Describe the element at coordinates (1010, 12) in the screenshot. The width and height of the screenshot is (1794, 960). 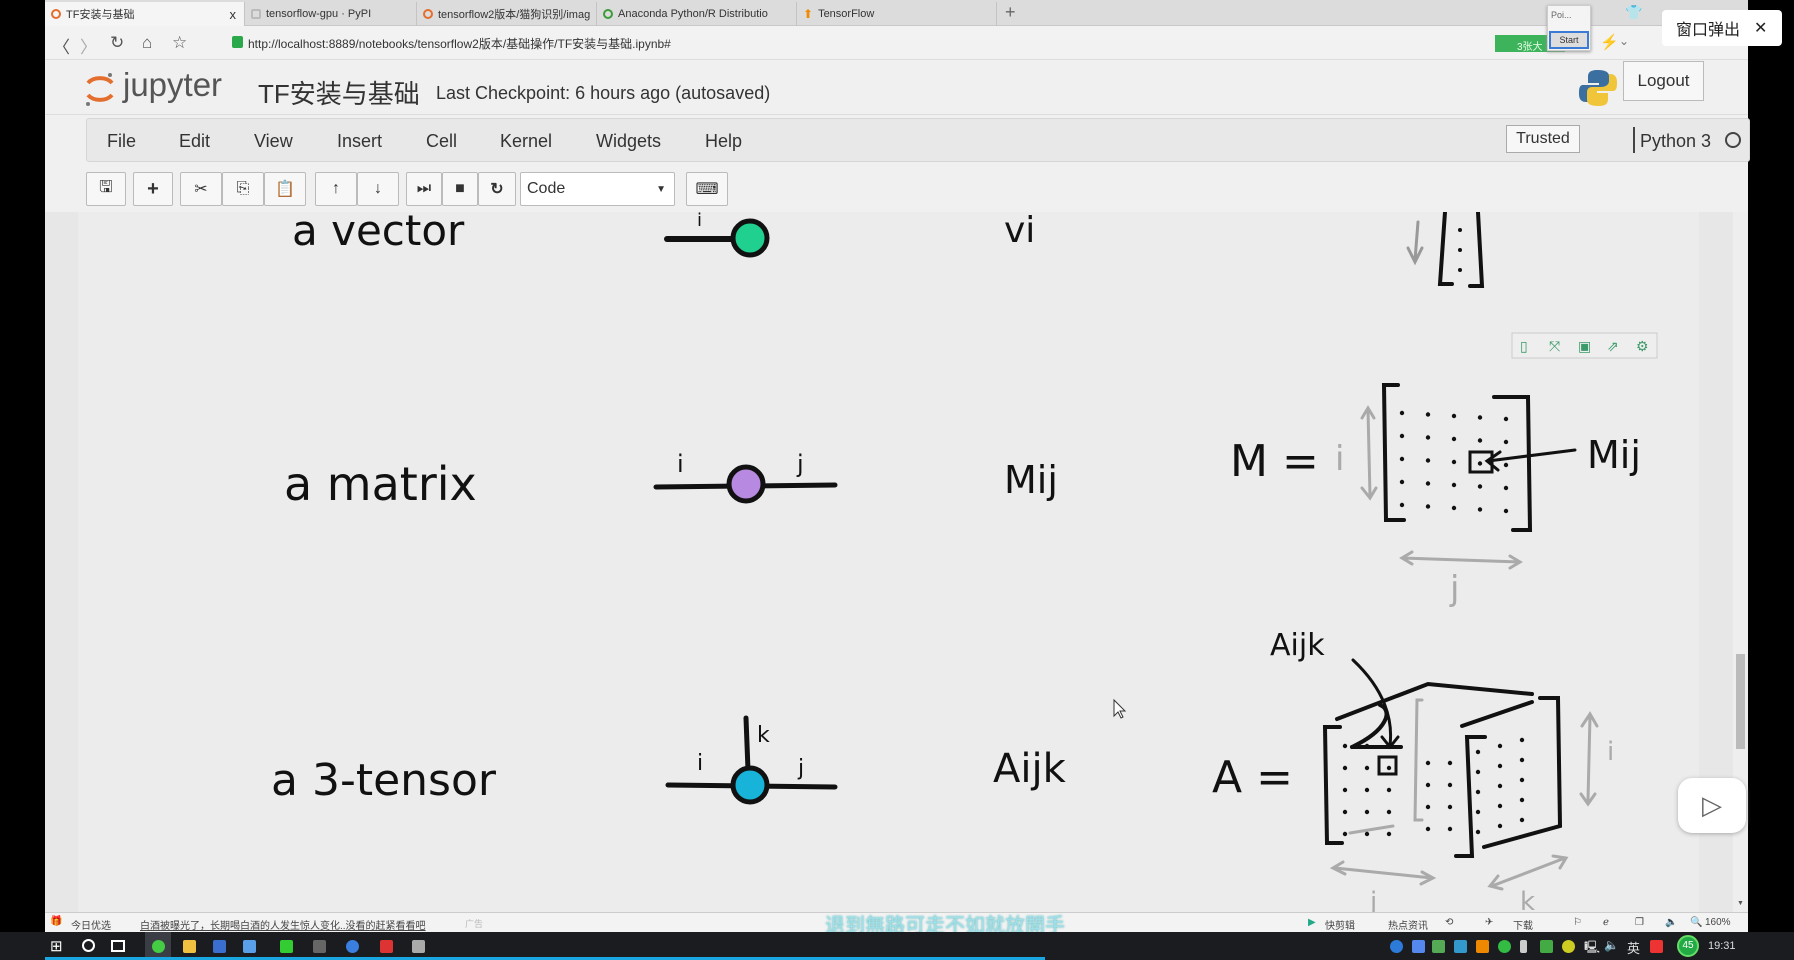
I see `new-tab-button: +` at that location.